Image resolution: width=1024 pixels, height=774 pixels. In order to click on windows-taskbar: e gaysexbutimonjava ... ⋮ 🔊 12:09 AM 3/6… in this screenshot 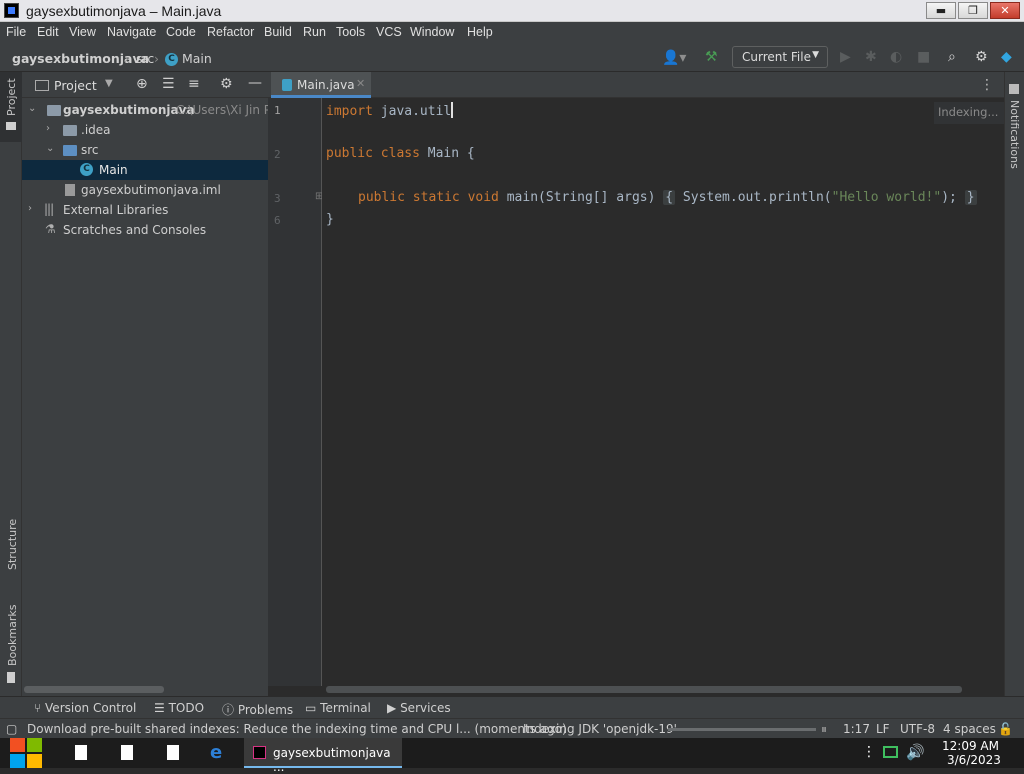, I will do `click(512, 756)`.